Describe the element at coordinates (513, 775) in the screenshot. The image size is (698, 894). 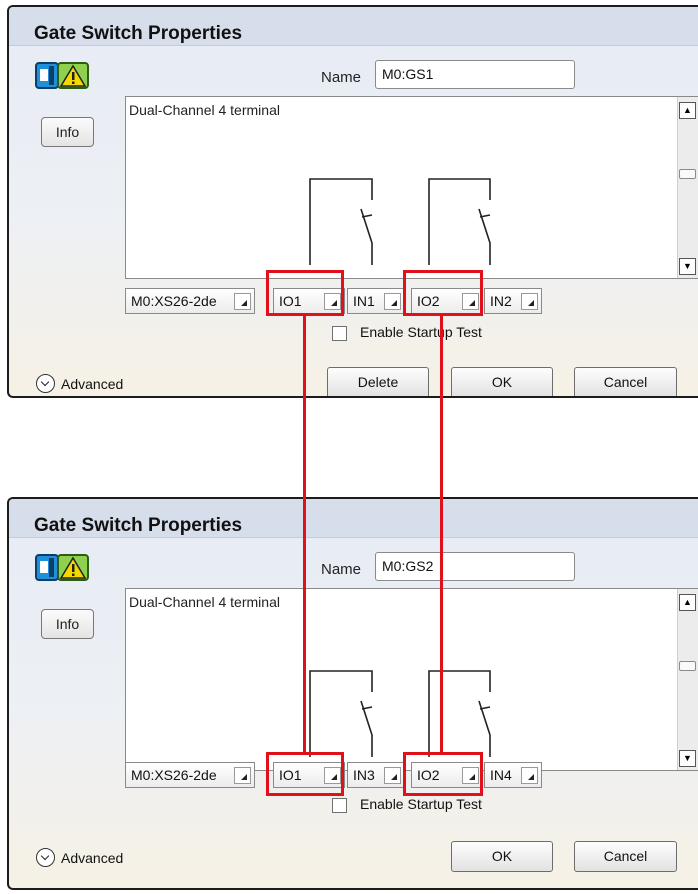
I see `input-b-combo: IN4` at that location.